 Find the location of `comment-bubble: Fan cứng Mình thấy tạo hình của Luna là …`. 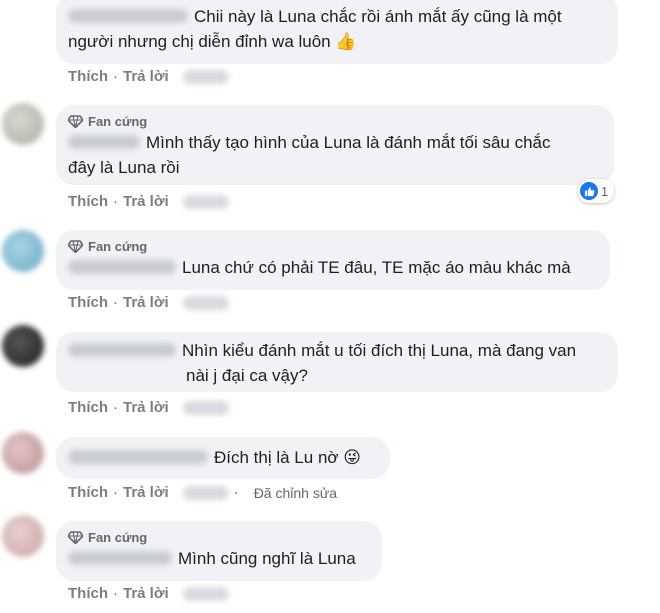

comment-bubble: Fan cứng Mình thấy tạo hình của Luna là … is located at coordinates (335, 145).